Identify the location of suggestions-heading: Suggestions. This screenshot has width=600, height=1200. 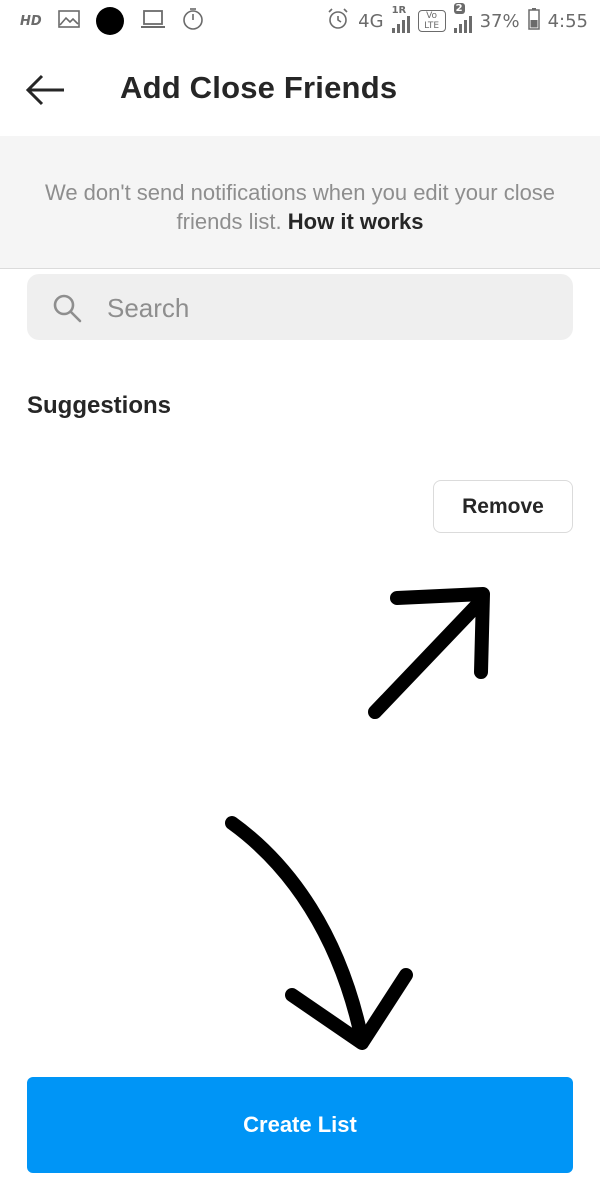
(99, 405).